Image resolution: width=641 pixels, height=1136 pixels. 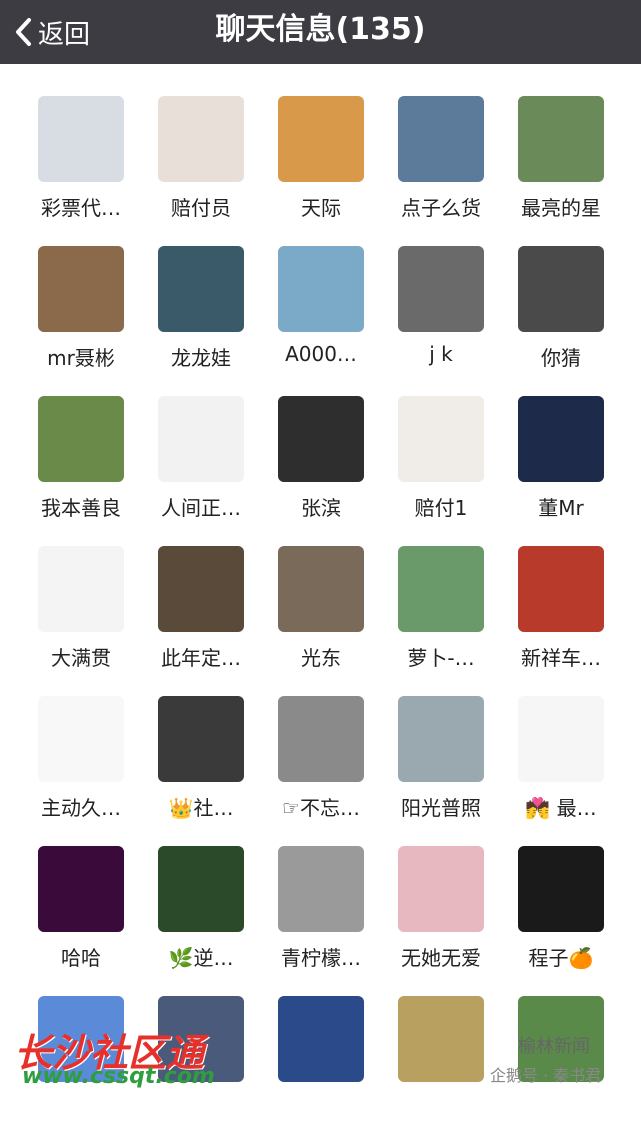 I want to click on member-item: mr聂彬, so click(x=78, y=311).